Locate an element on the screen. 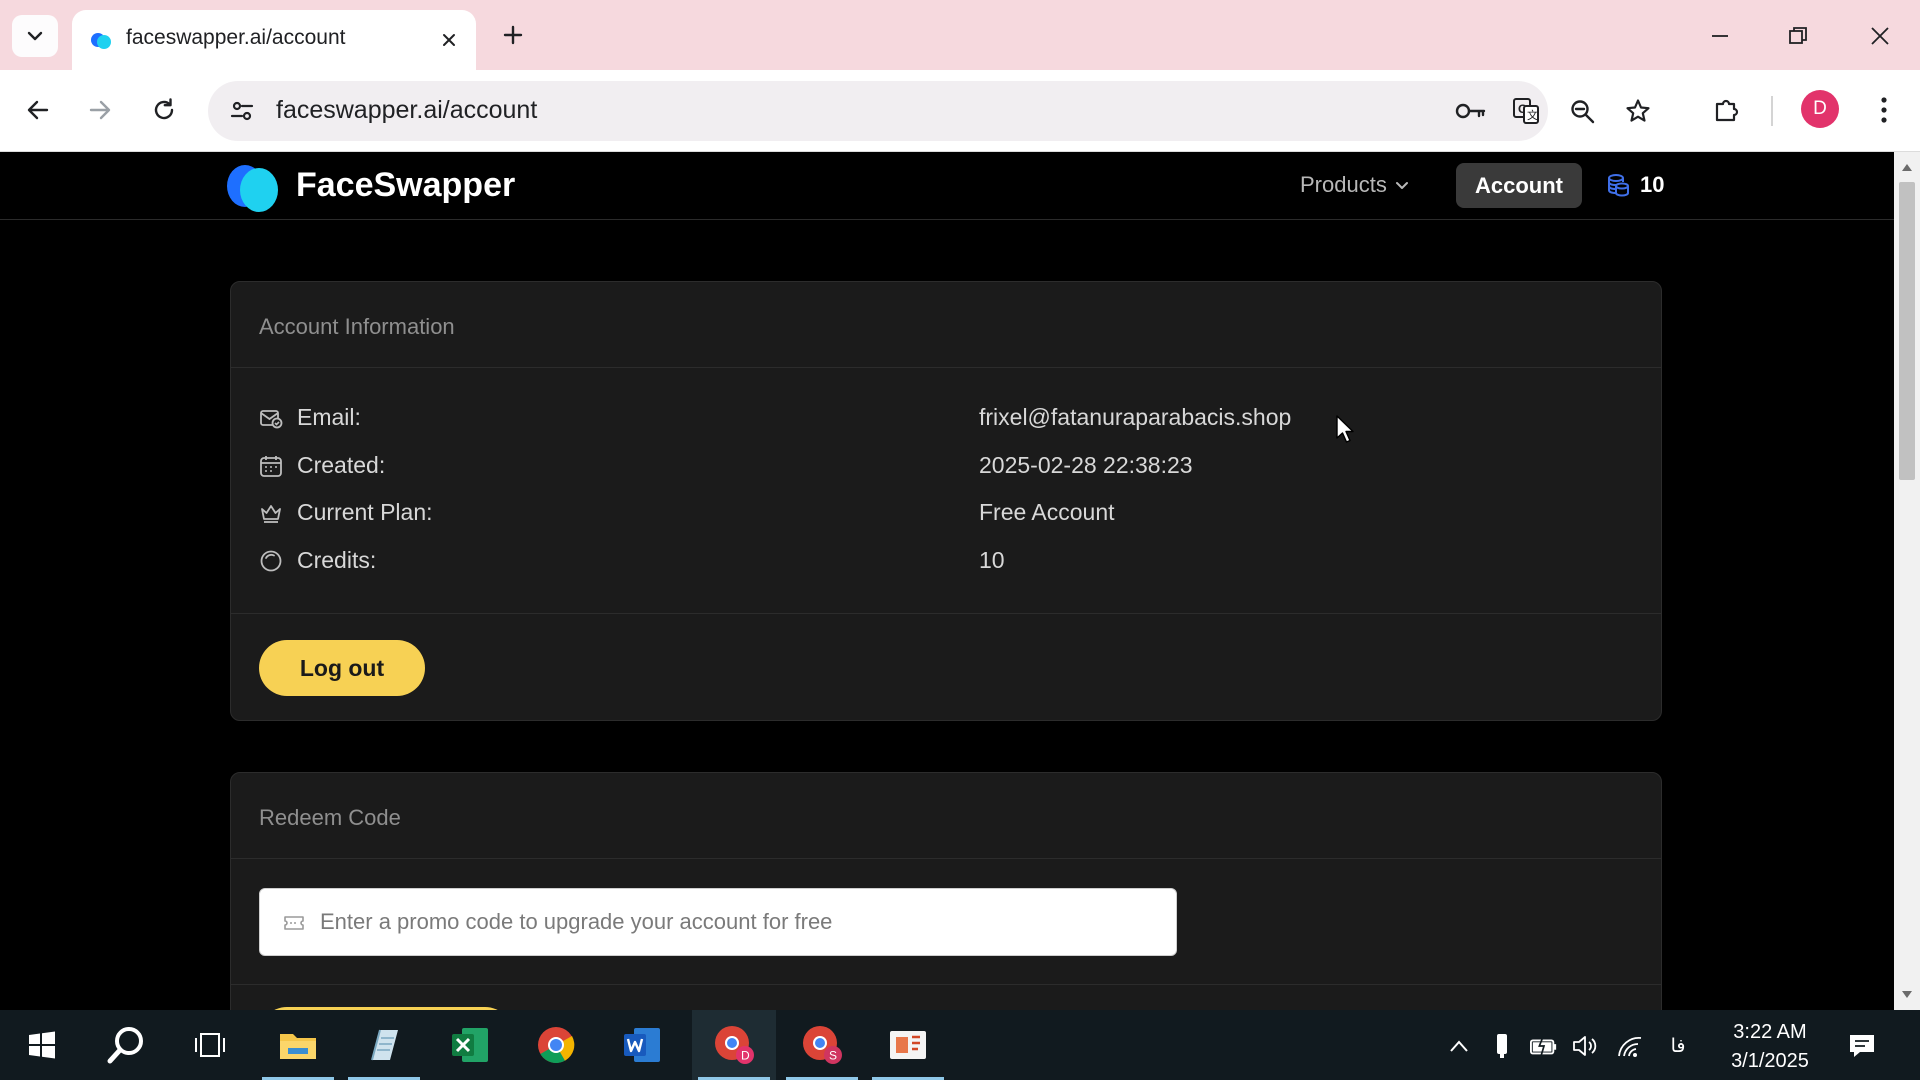 This screenshot has height=1080, width=1920. more-vertical-icon is located at coordinates (1884, 110).